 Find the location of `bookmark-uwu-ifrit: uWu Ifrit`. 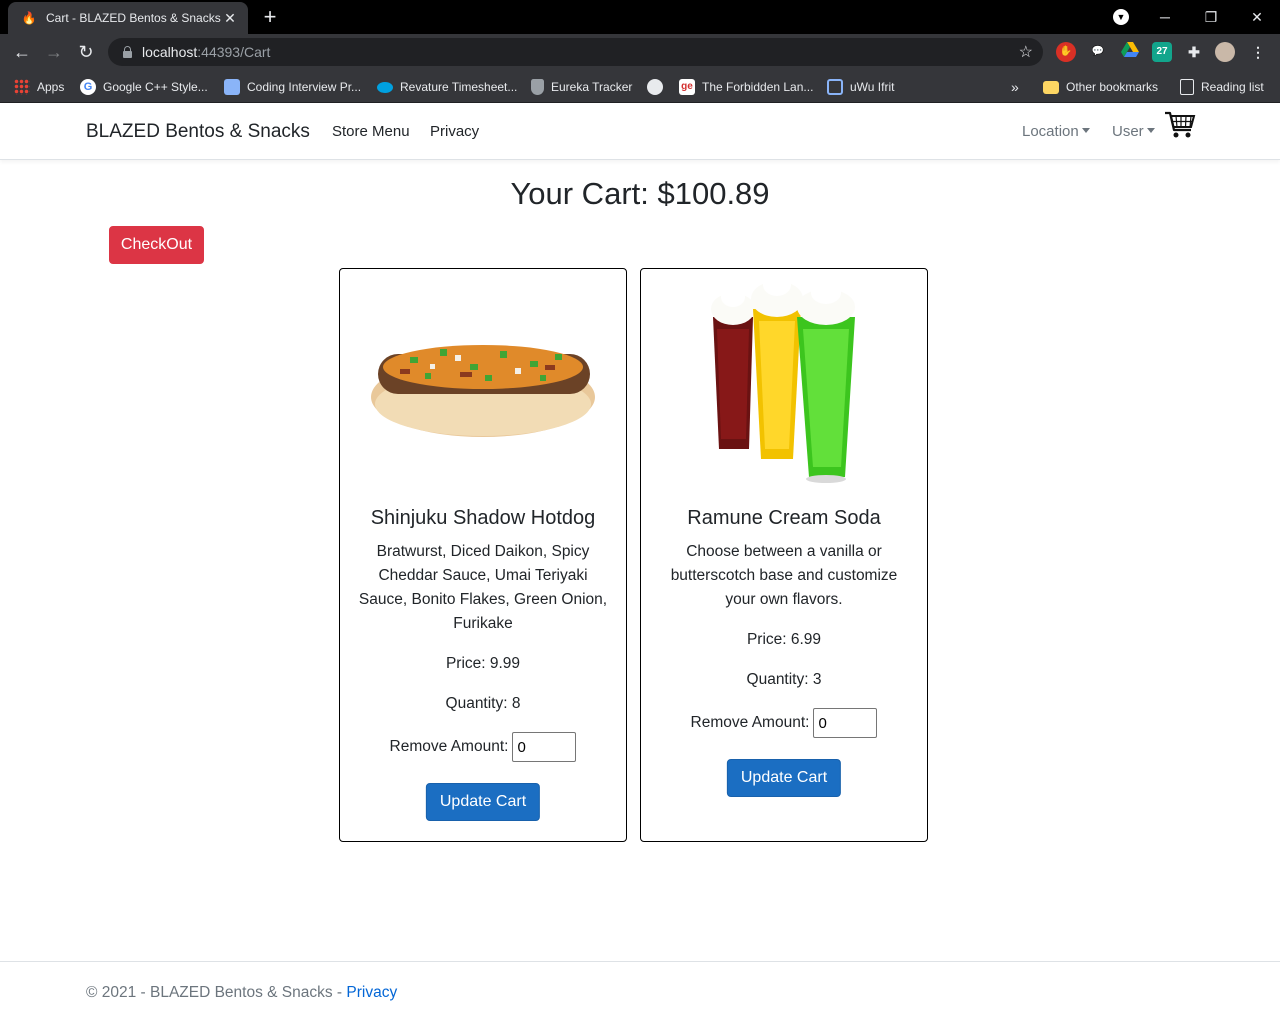

bookmark-uwu-ifrit: uWu Ifrit is located at coordinates (860, 87).